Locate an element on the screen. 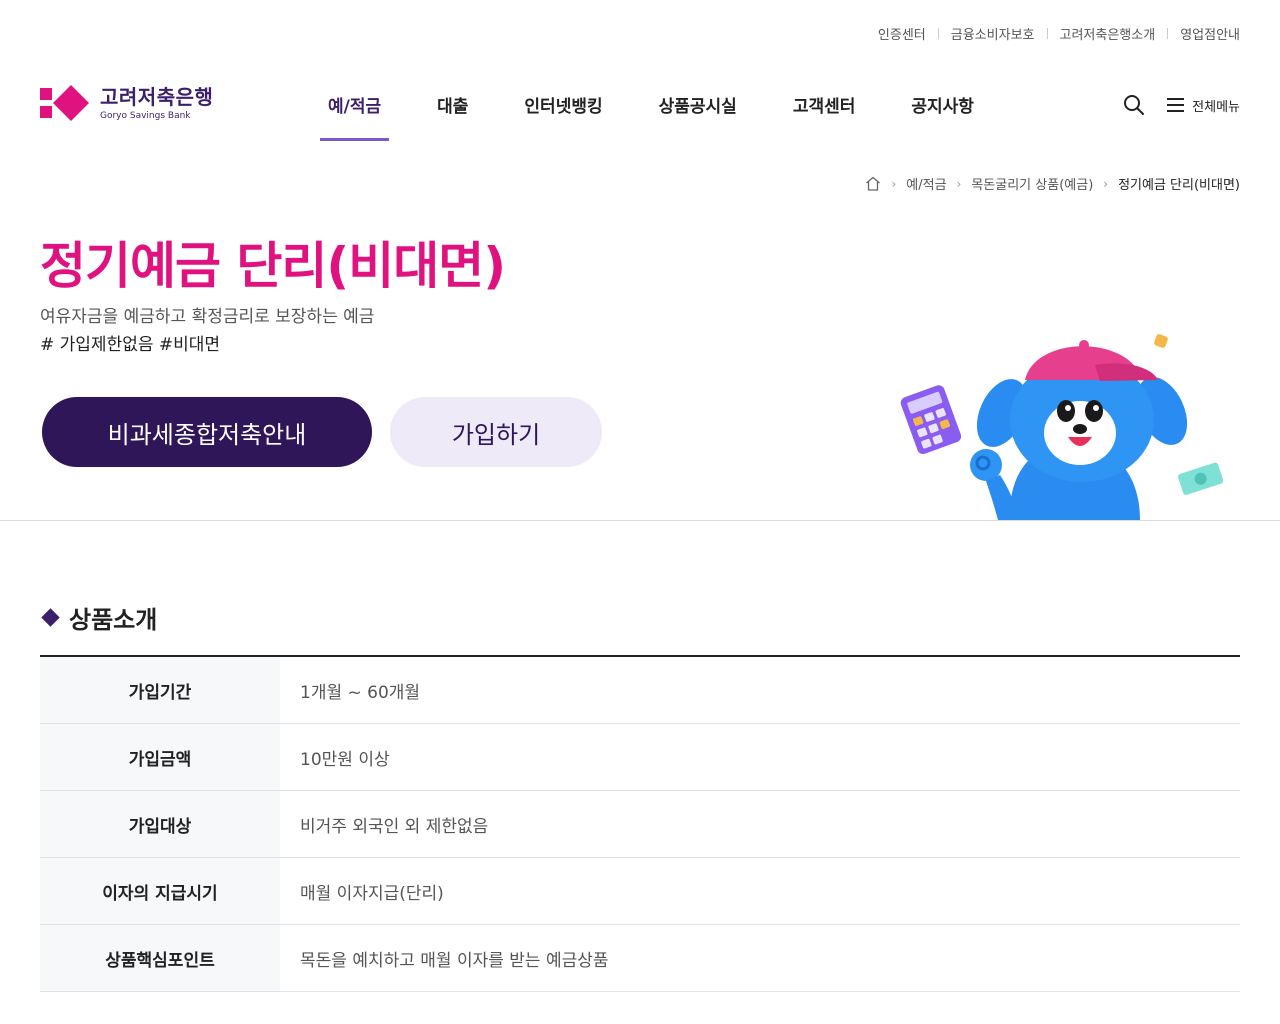  page-title: 정기예금 단리(비대면) is located at coordinates (273, 266).